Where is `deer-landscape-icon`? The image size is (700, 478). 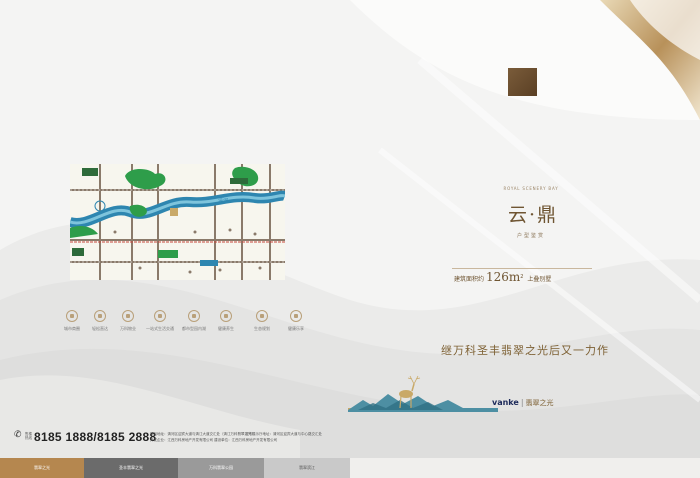 deer-landscape-icon is located at coordinates (423, 393).